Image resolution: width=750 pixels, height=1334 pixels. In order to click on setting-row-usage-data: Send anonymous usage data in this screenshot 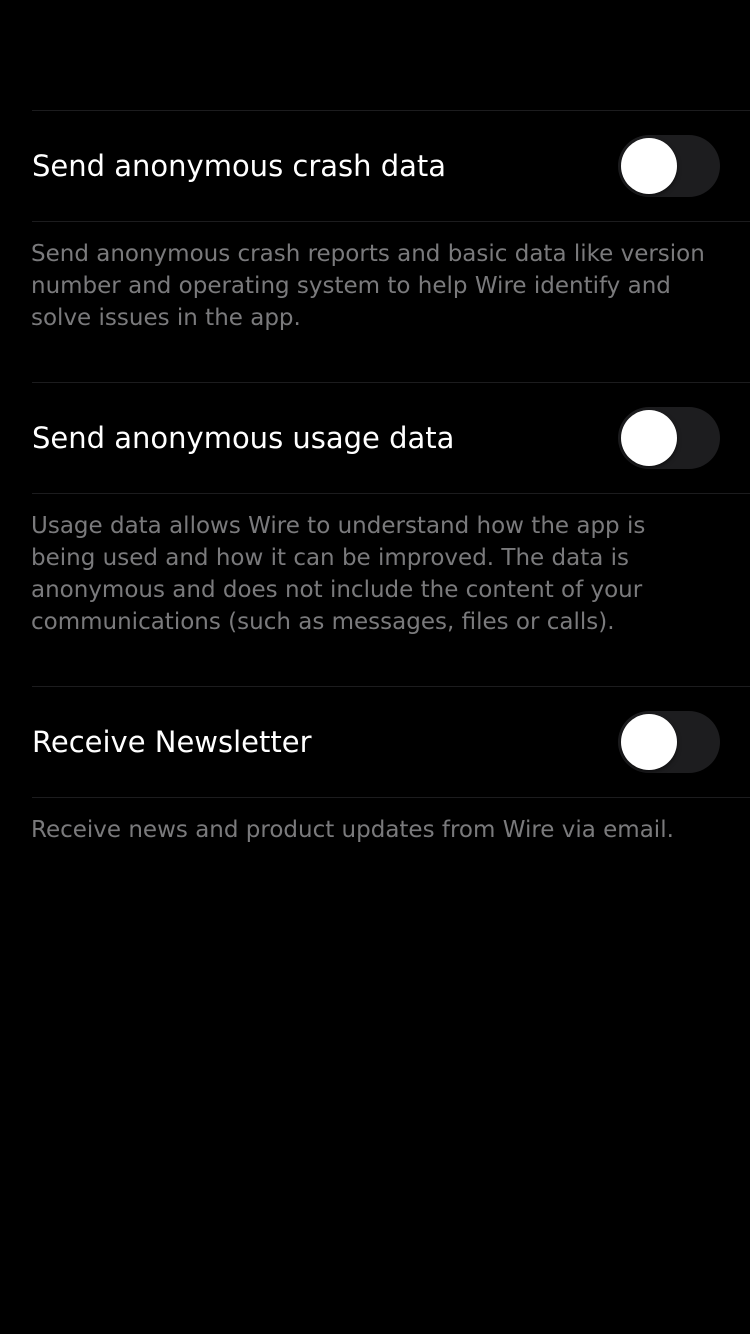, I will do `click(375, 438)`.